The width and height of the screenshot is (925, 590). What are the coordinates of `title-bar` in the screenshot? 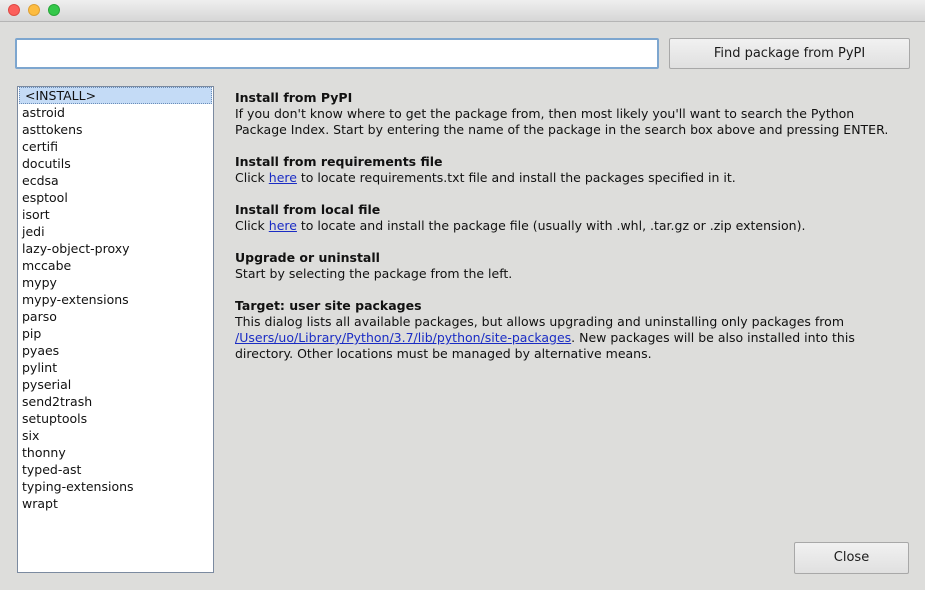 It's located at (462, 11).